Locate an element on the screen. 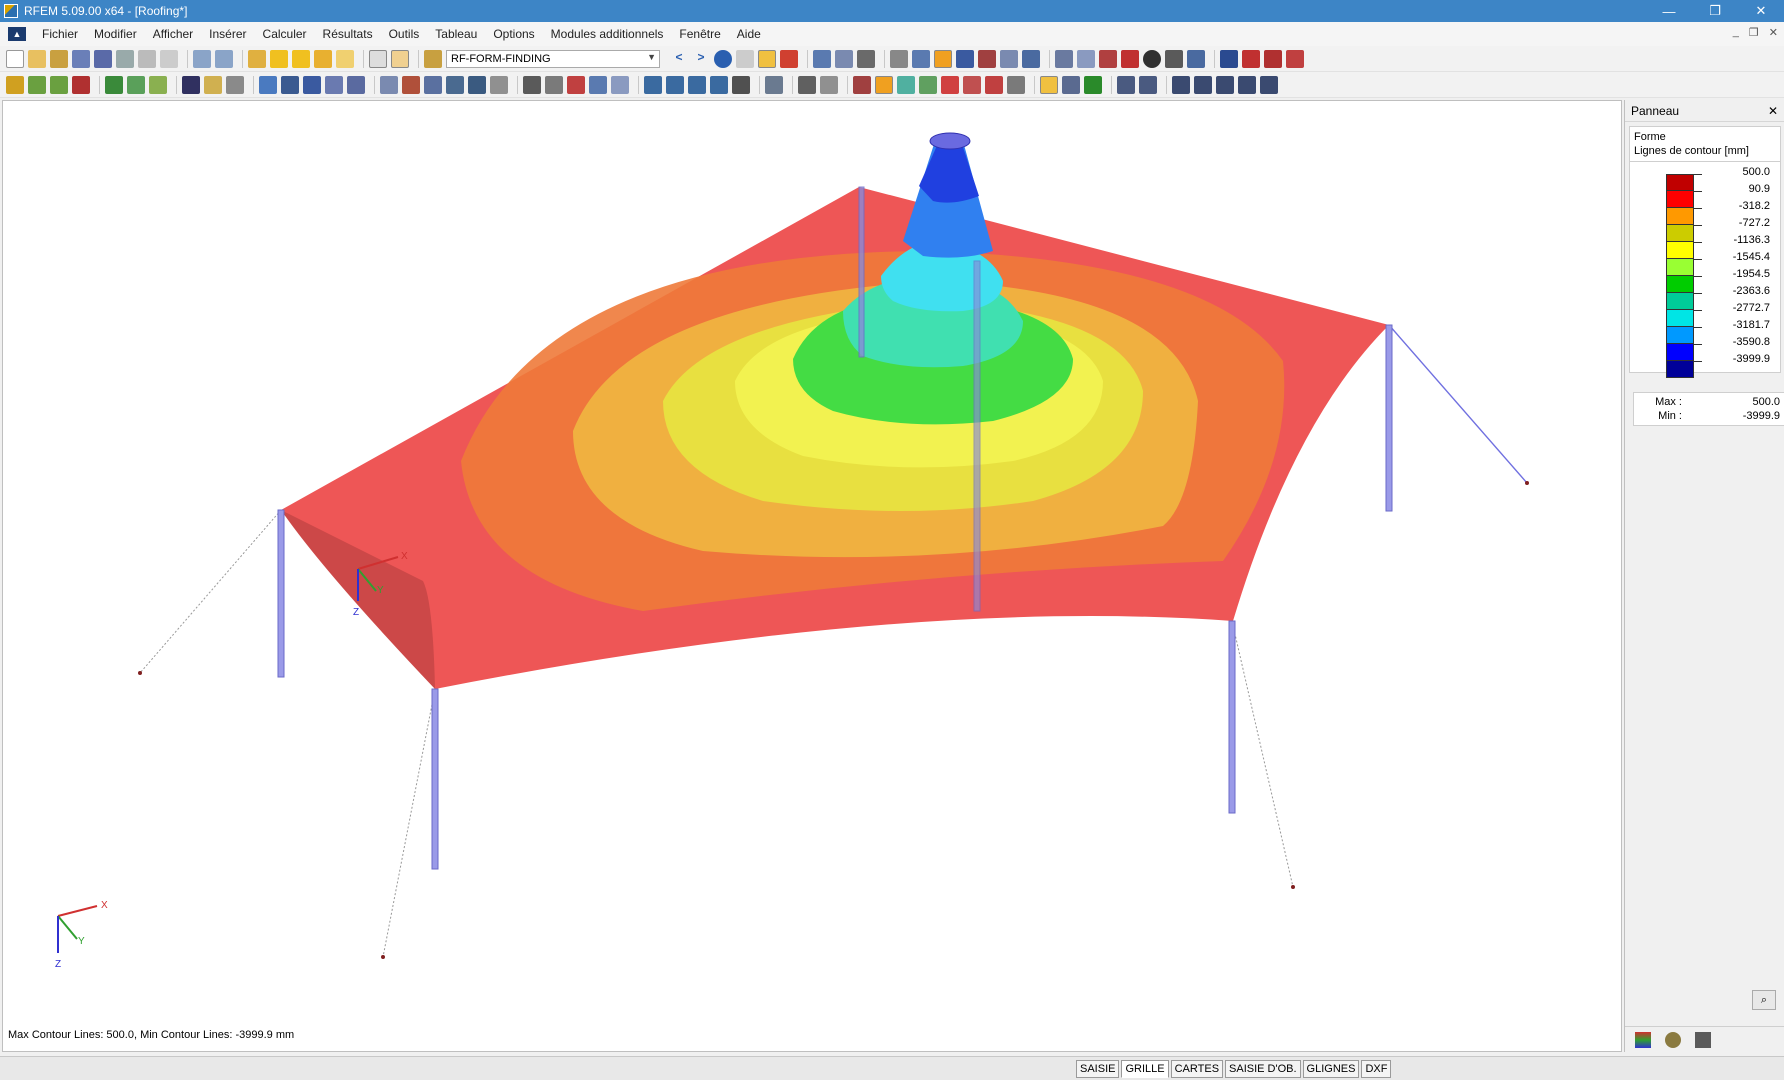 This screenshot has height=1080, width=1784. result-table-icon is located at coordinates (1016, 84).